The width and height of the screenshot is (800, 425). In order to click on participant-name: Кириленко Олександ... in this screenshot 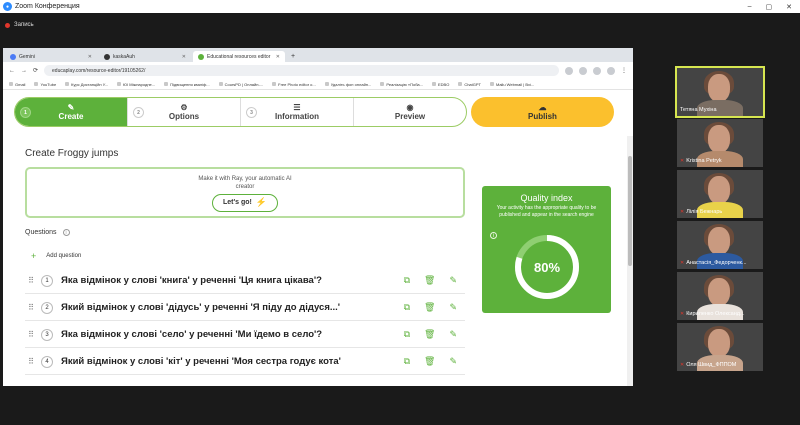, I will do `click(715, 314)`.